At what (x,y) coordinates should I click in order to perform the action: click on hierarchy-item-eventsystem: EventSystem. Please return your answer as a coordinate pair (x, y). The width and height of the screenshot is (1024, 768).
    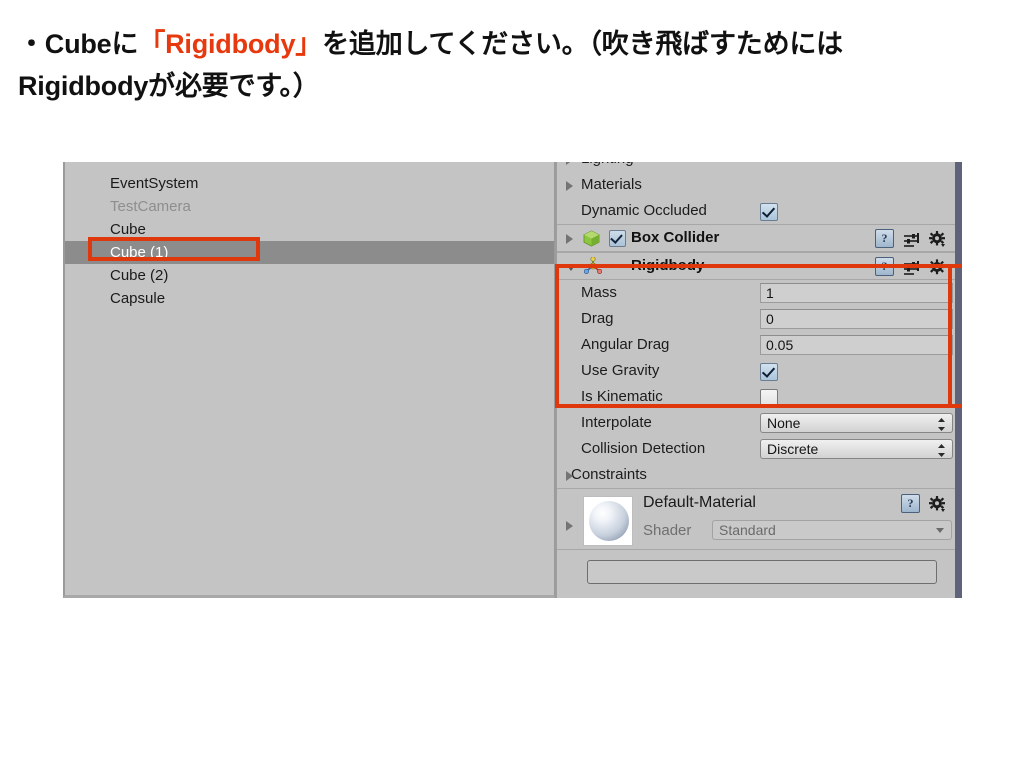
    Looking at the image, I should click on (309, 183).